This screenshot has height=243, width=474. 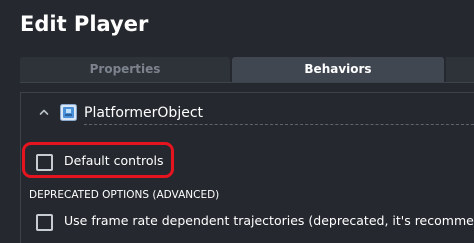 I want to click on tab-properties: Properties, so click(x=125, y=69).